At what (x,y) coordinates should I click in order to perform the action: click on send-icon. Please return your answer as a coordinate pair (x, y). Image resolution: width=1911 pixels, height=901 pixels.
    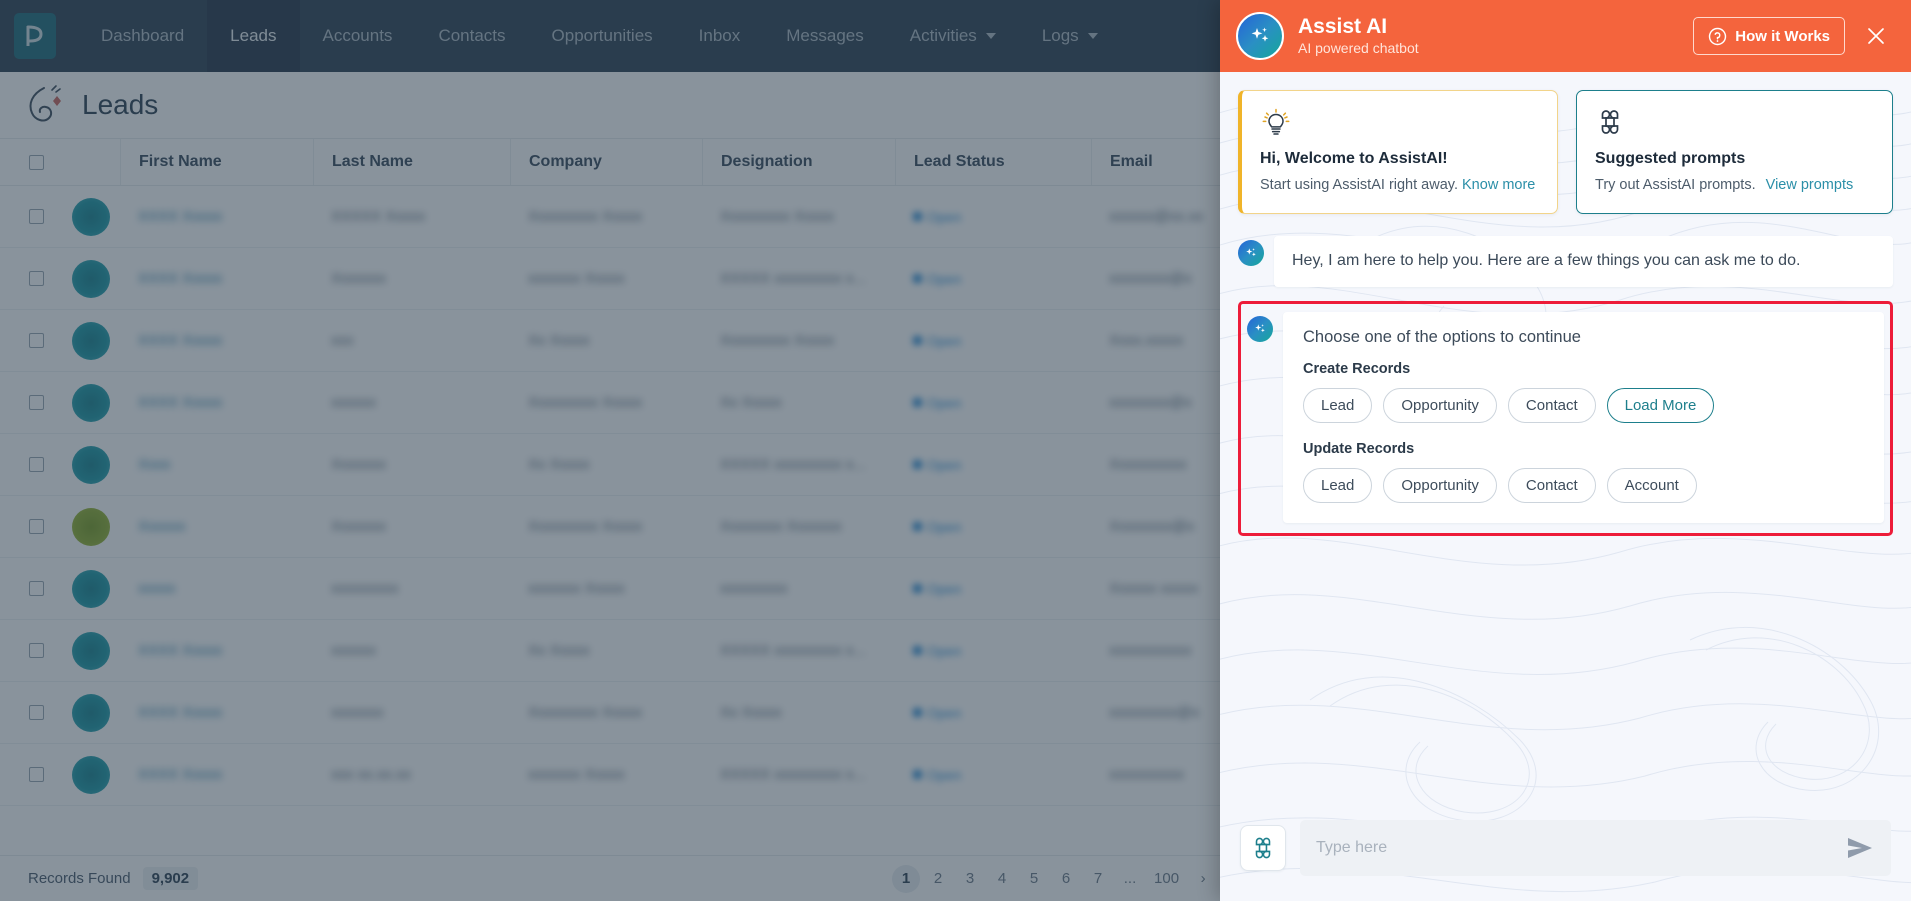
    Looking at the image, I should click on (1860, 848).